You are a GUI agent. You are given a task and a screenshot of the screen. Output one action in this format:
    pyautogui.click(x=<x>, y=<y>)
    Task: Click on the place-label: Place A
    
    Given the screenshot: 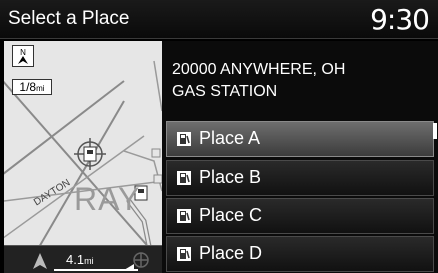 What is the action you would take?
    pyautogui.click(x=230, y=138)
    